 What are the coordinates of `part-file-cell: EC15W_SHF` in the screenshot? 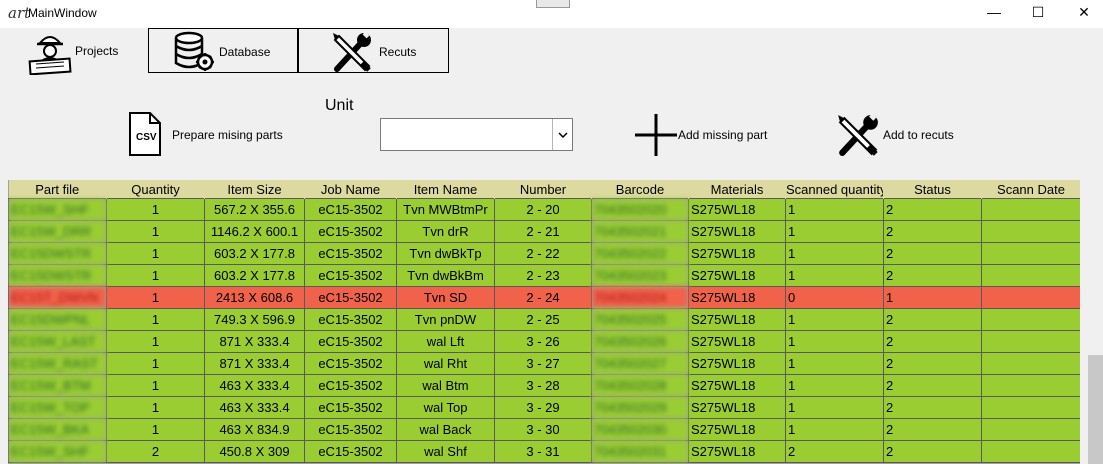 It's located at (57, 451).